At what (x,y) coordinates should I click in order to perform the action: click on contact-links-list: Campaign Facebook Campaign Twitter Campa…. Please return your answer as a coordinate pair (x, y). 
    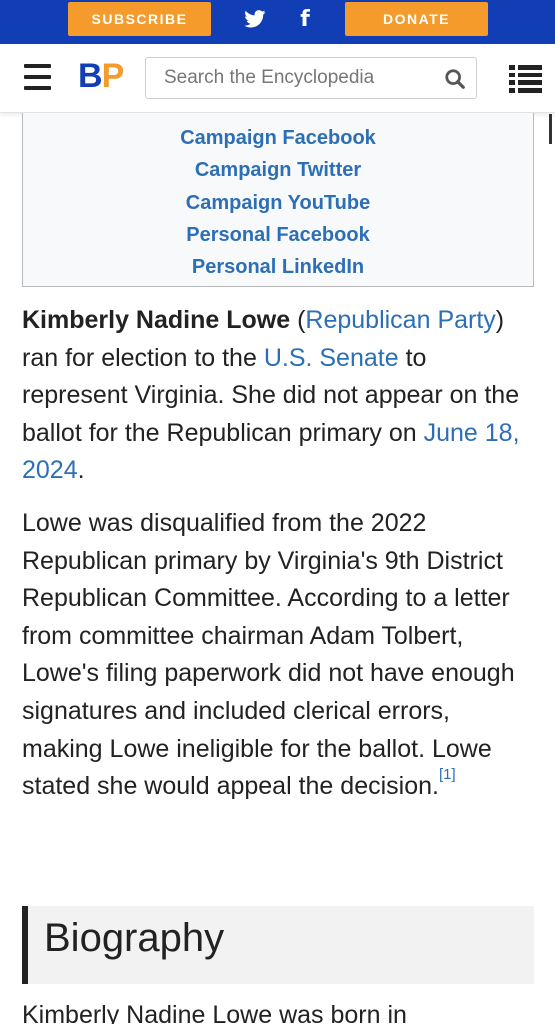
    Looking at the image, I should click on (278, 205).